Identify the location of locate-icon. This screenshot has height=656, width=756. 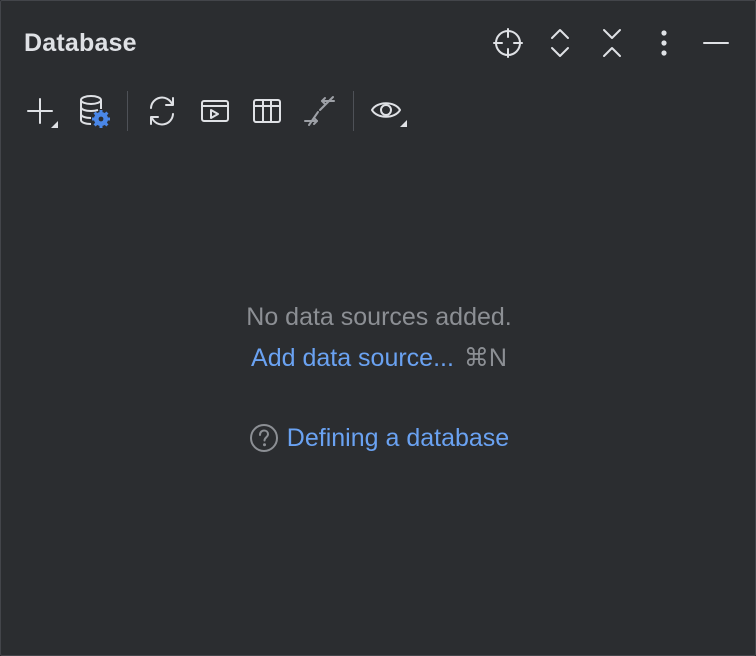
(508, 43).